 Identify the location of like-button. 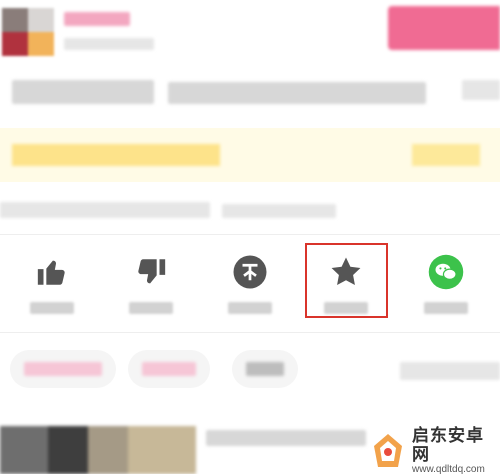
(52, 282).